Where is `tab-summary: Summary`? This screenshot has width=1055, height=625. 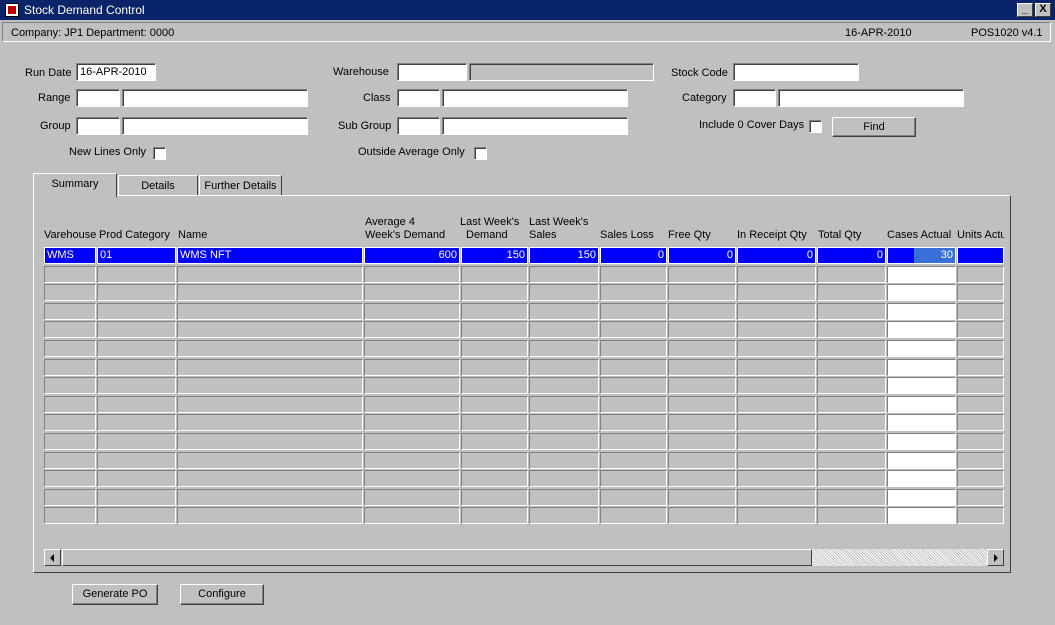
tab-summary: Summary is located at coordinates (75, 185).